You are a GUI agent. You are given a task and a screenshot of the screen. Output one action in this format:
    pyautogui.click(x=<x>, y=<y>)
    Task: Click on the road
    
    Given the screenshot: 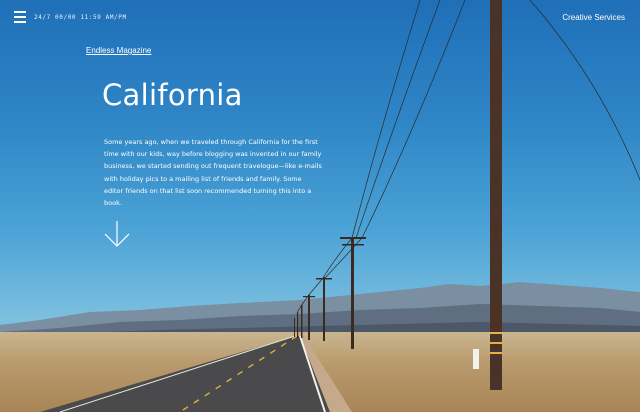 What is the action you would take?
    pyautogui.click(x=185, y=374)
    